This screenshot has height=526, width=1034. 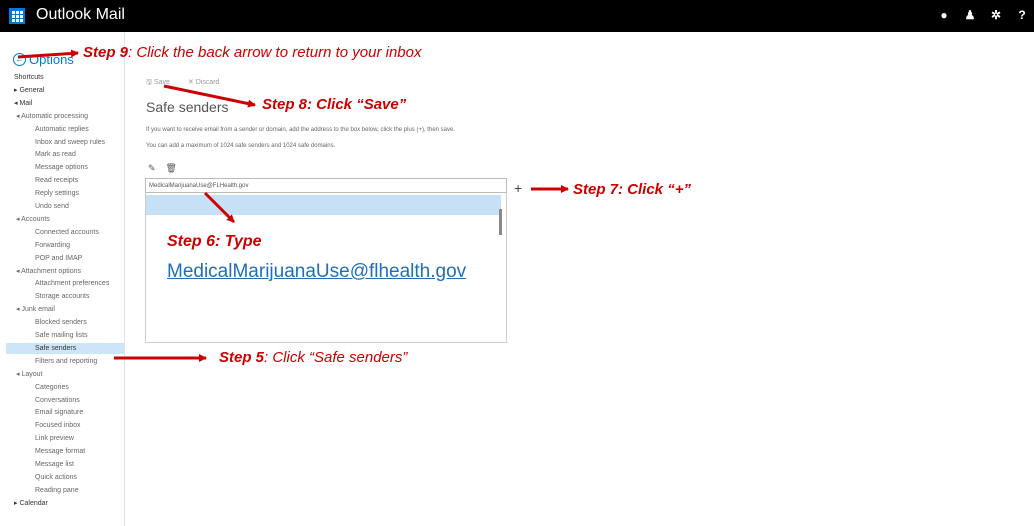 What do you see at coordinates (209, 96) in the screenshot?
I see `arrow-step8` at bounding box center [209, 96].